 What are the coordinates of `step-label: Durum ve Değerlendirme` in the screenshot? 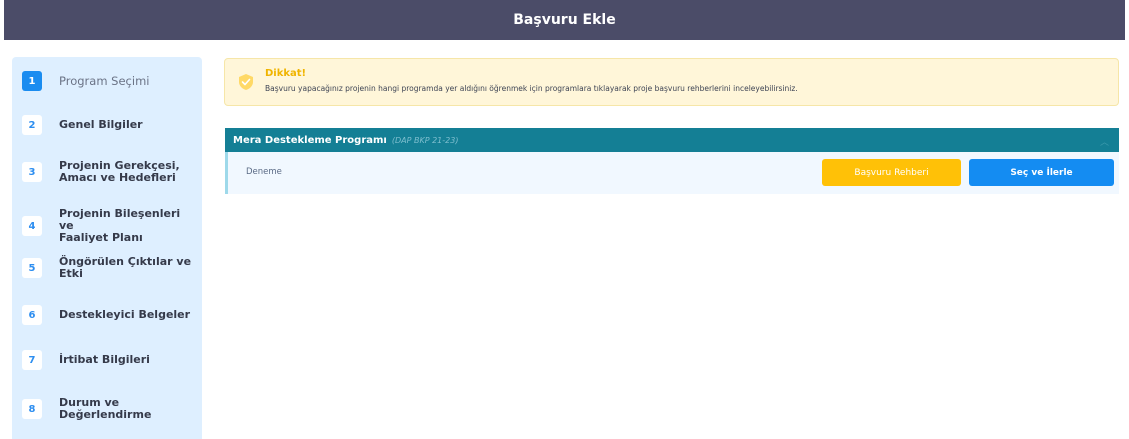 It's located at (105, 408).